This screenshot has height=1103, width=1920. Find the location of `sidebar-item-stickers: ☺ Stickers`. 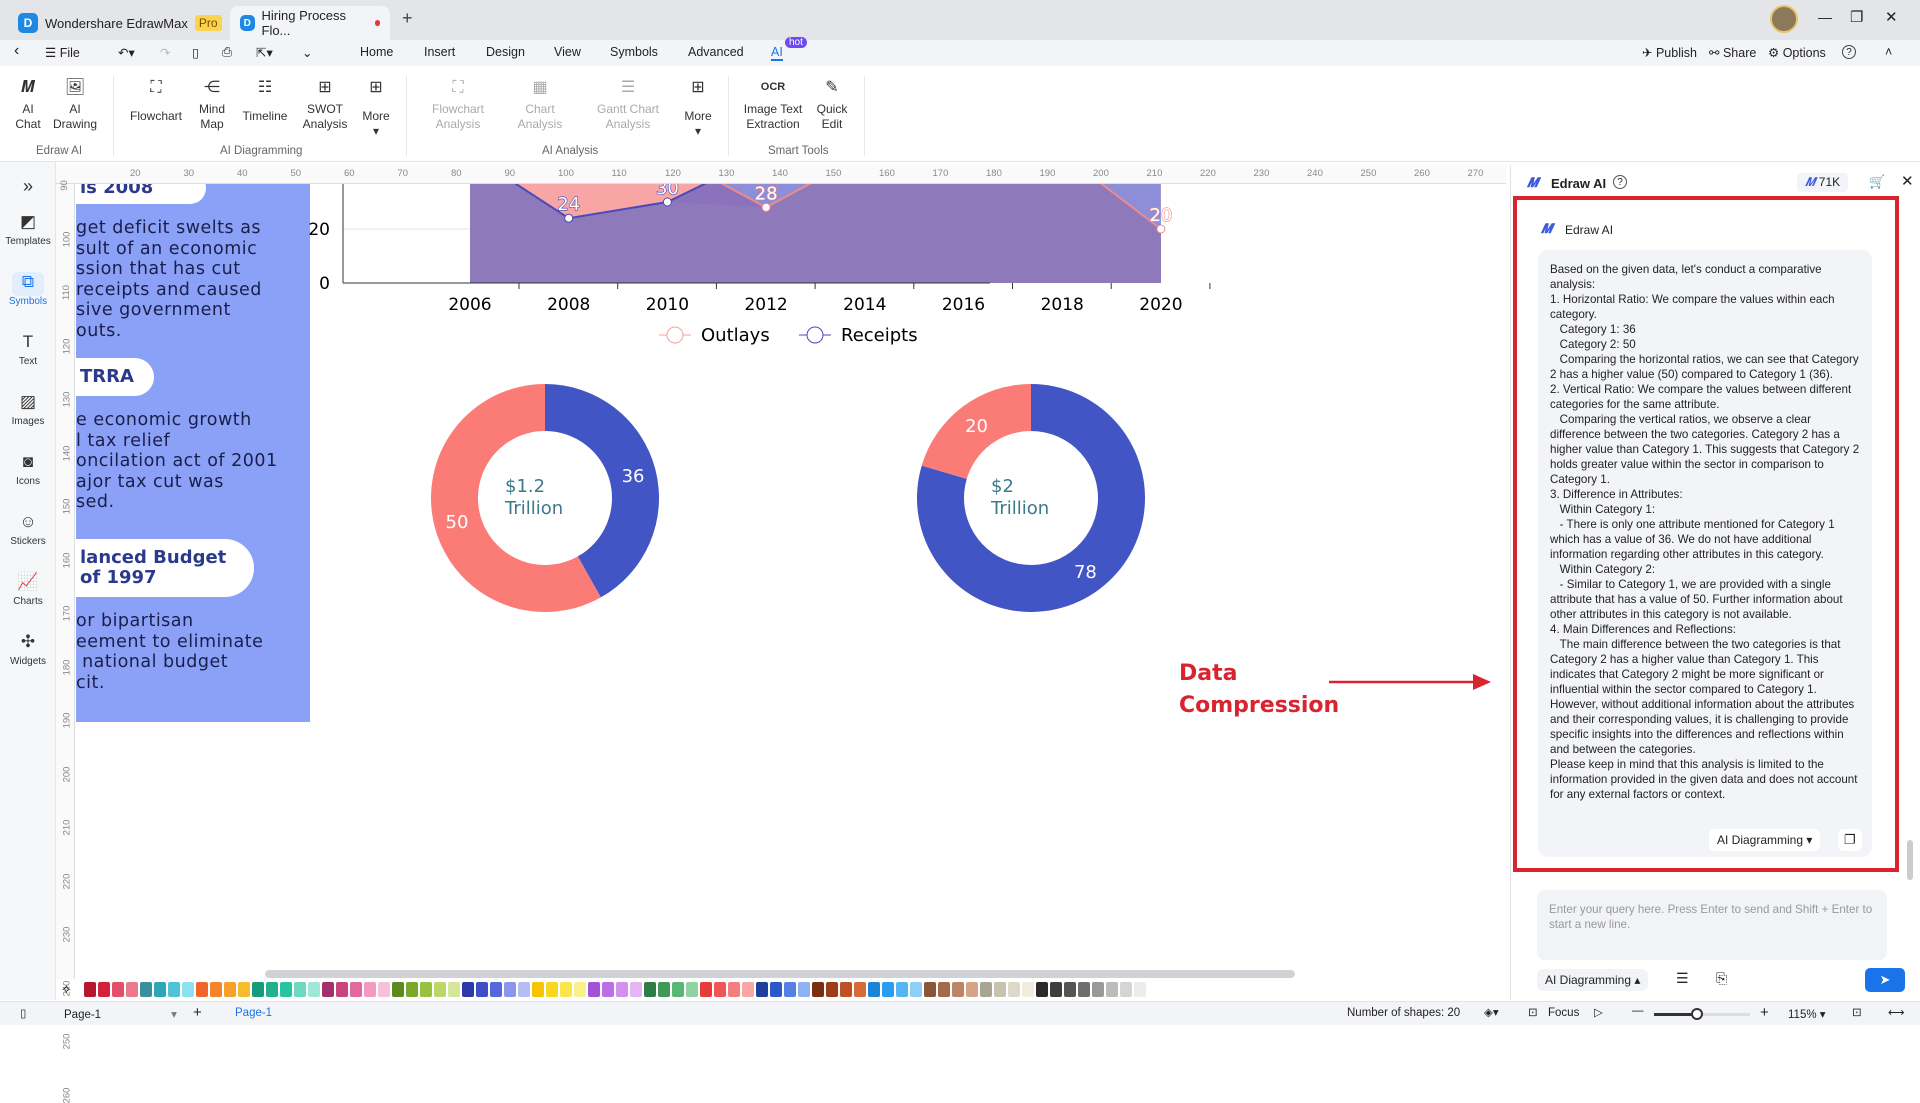

sidebar-item-stickers: ☺ Stickers is located at coordinates (28, 529).